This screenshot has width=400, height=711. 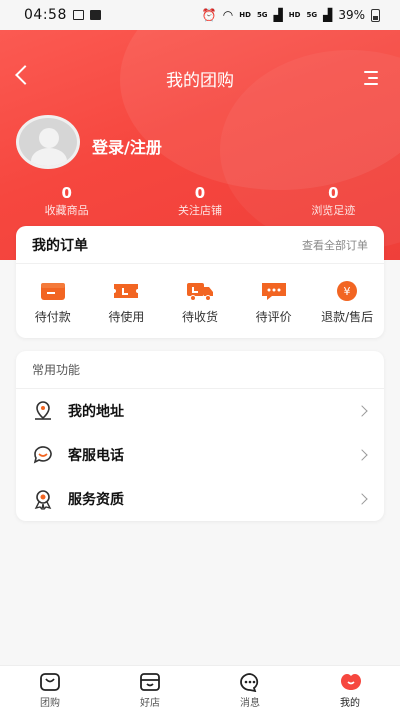 What do you see at coordinates (50, 703) in the screenshot?
I see `tab-label: 团购` at bounding box center [50, 703].